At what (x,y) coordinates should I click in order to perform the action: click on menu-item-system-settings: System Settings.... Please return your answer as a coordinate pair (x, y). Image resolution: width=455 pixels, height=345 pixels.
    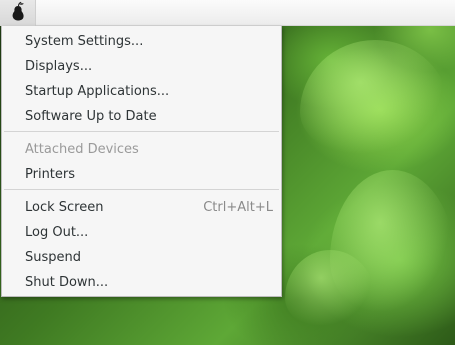
    Looking at the image, I should click on (141, 41).